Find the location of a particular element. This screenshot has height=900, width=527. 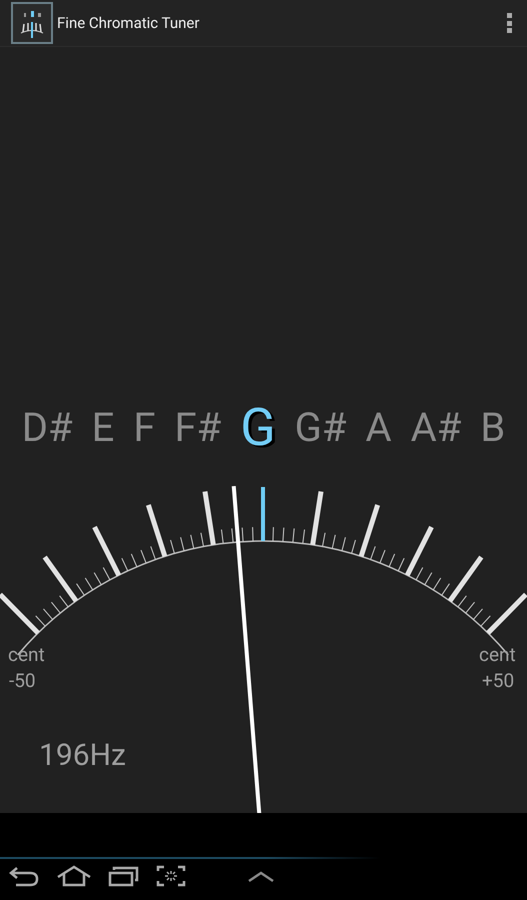

scale-max-value: +50 is located at coordinates (498, 680).